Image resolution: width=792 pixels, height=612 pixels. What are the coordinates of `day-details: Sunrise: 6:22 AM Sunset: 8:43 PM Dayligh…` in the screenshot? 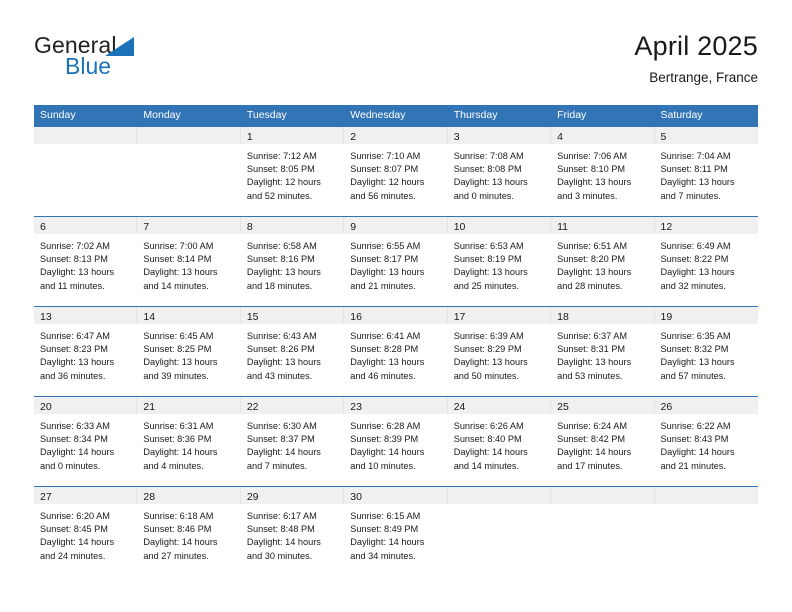 It's located at (697, 446).